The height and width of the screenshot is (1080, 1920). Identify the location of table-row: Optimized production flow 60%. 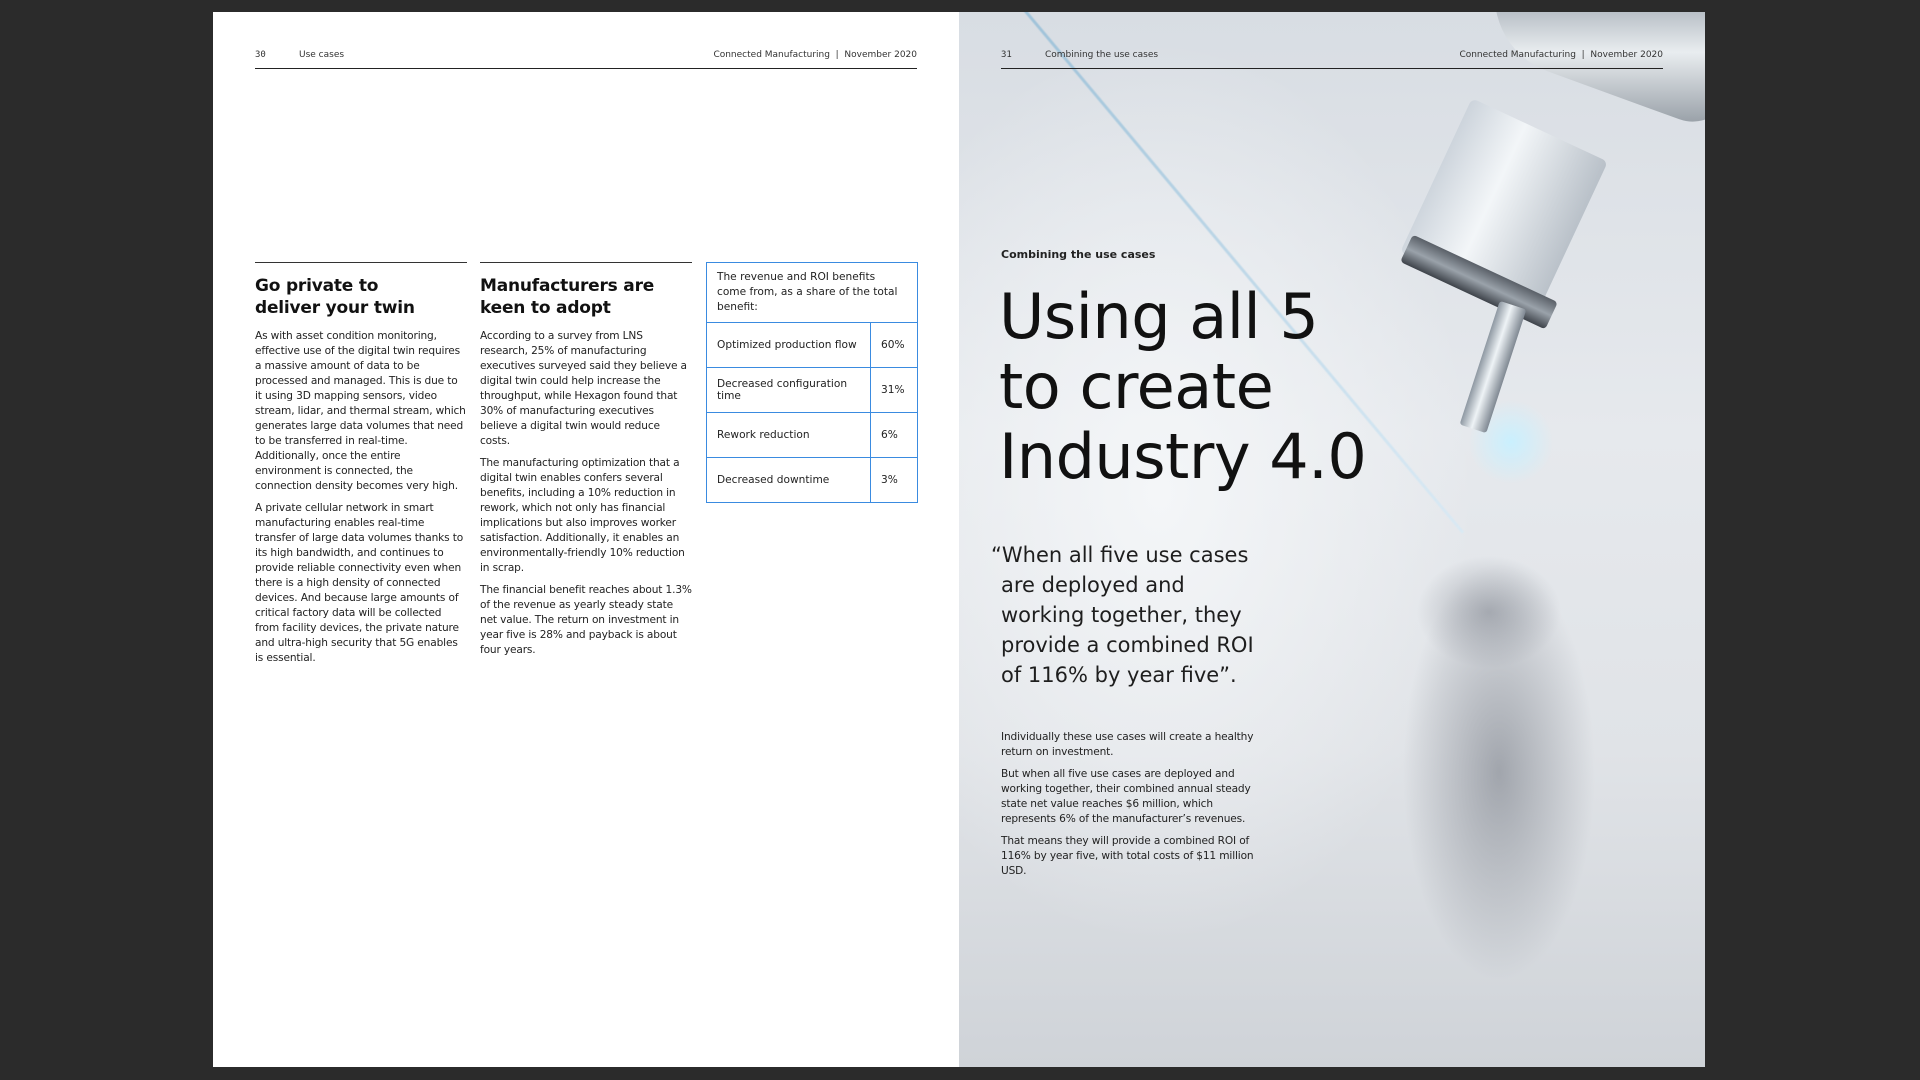
(812, 345).